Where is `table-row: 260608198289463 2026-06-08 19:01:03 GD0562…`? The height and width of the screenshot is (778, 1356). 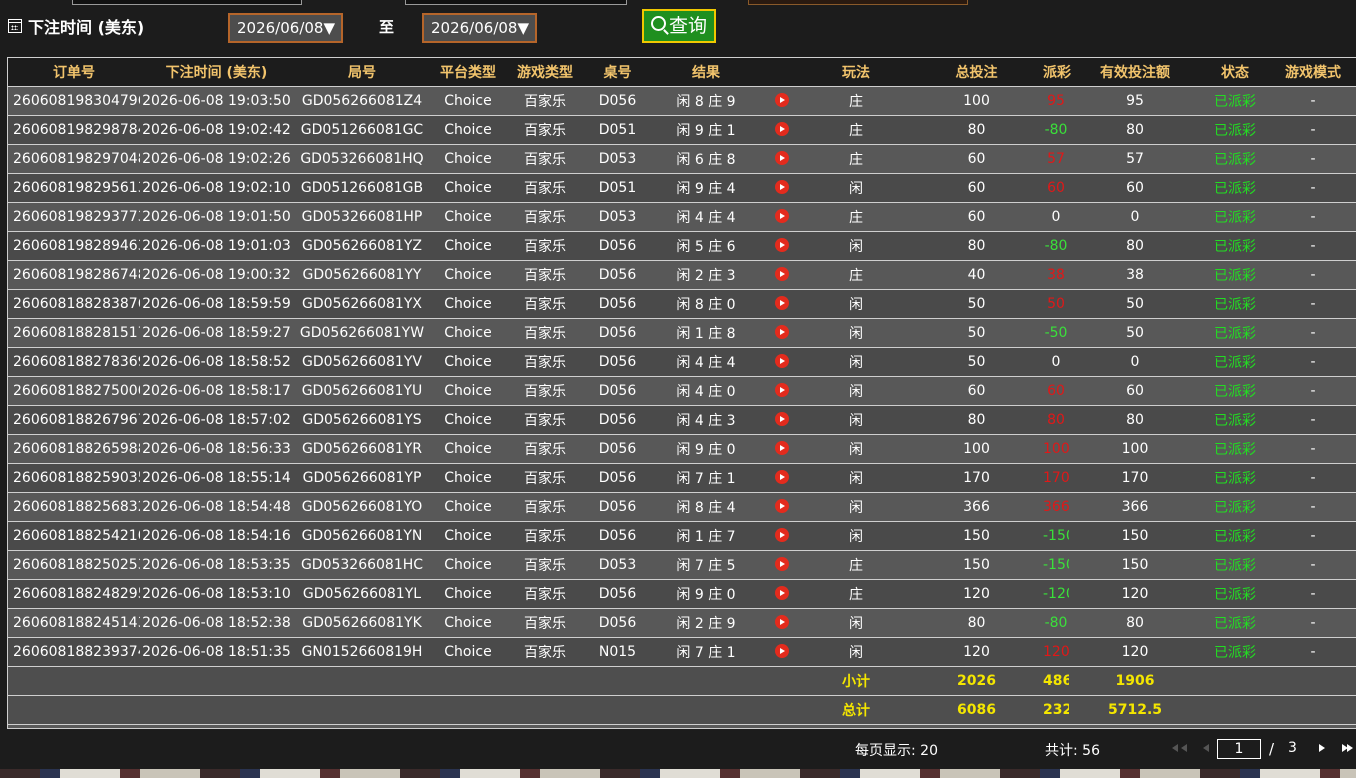 table-row: 260608198289463 2026-06-08 19:01:03 GD0562… is located at coordinates (682, 246).